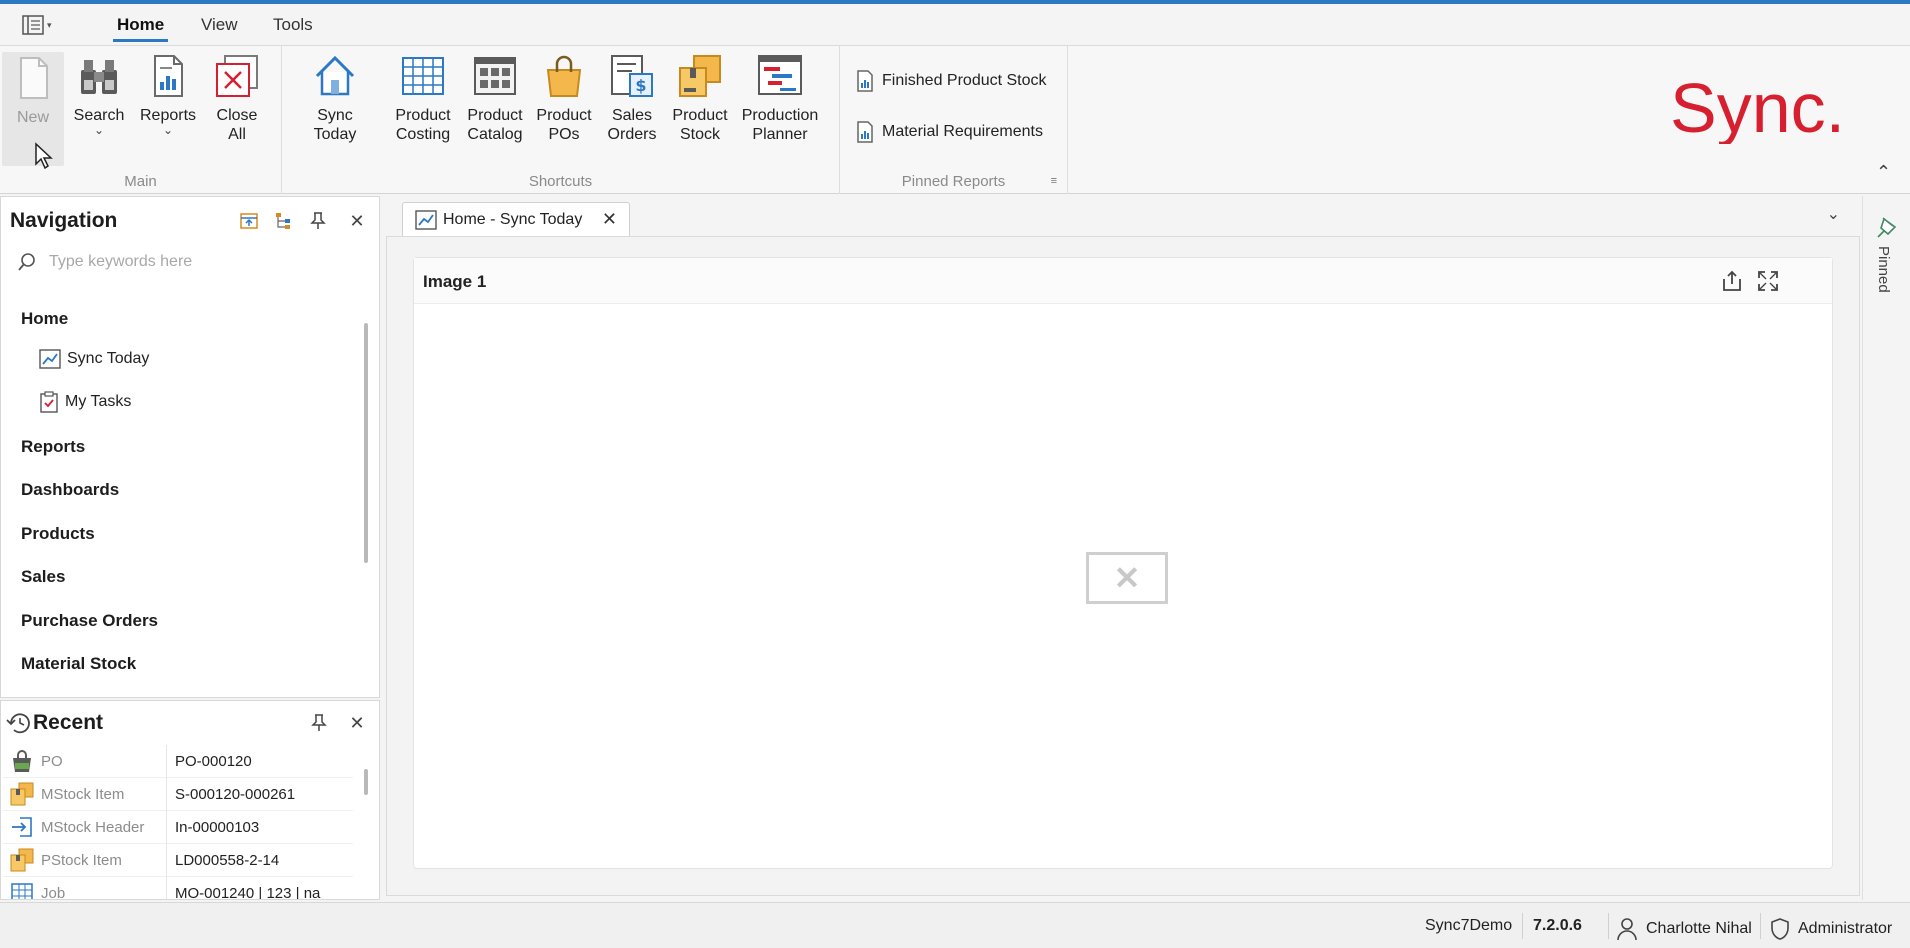 The width and height of the screenshot is (1910, 948). What do you see at coordinates (98, 401) in the screenshot?
I see `nav-item-label: My Tasks` at bounding box center [98, 401].